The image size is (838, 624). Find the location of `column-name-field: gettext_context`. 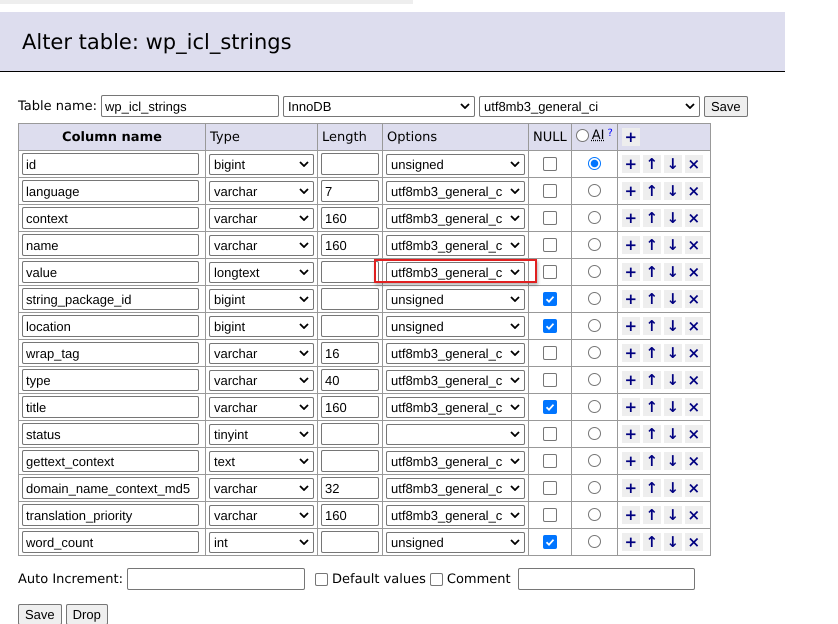

column-name-field: gettext_context is located at coordinates (110, 461).